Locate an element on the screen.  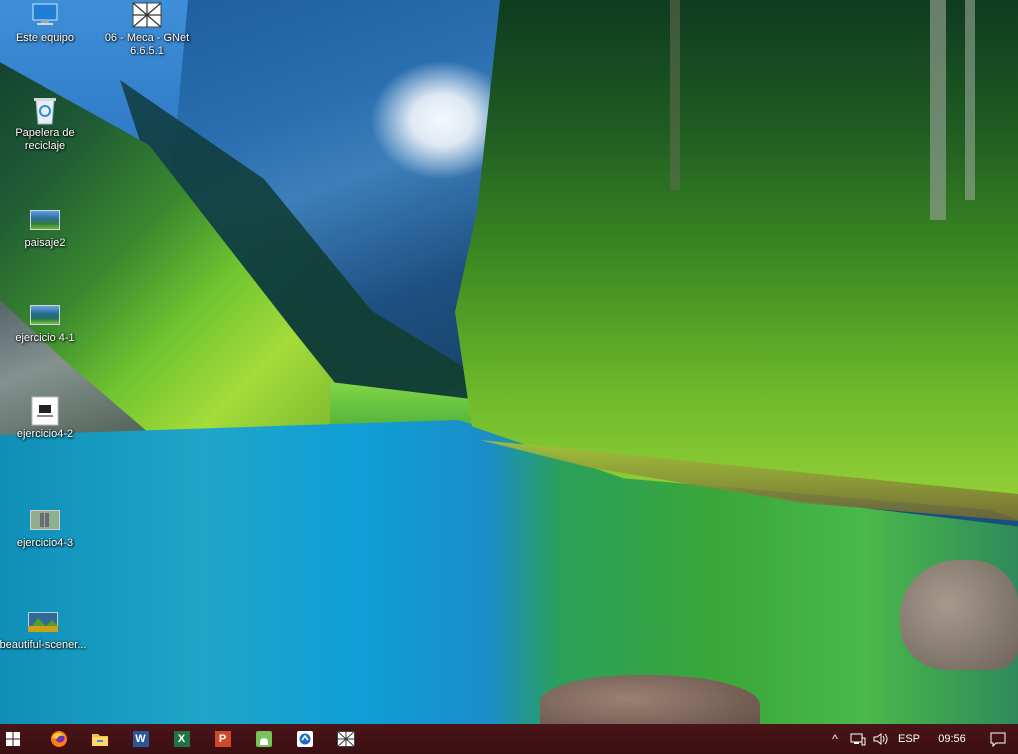
desktop-icon-label: ejercicio4-3 is located at coordinates (45, 543).